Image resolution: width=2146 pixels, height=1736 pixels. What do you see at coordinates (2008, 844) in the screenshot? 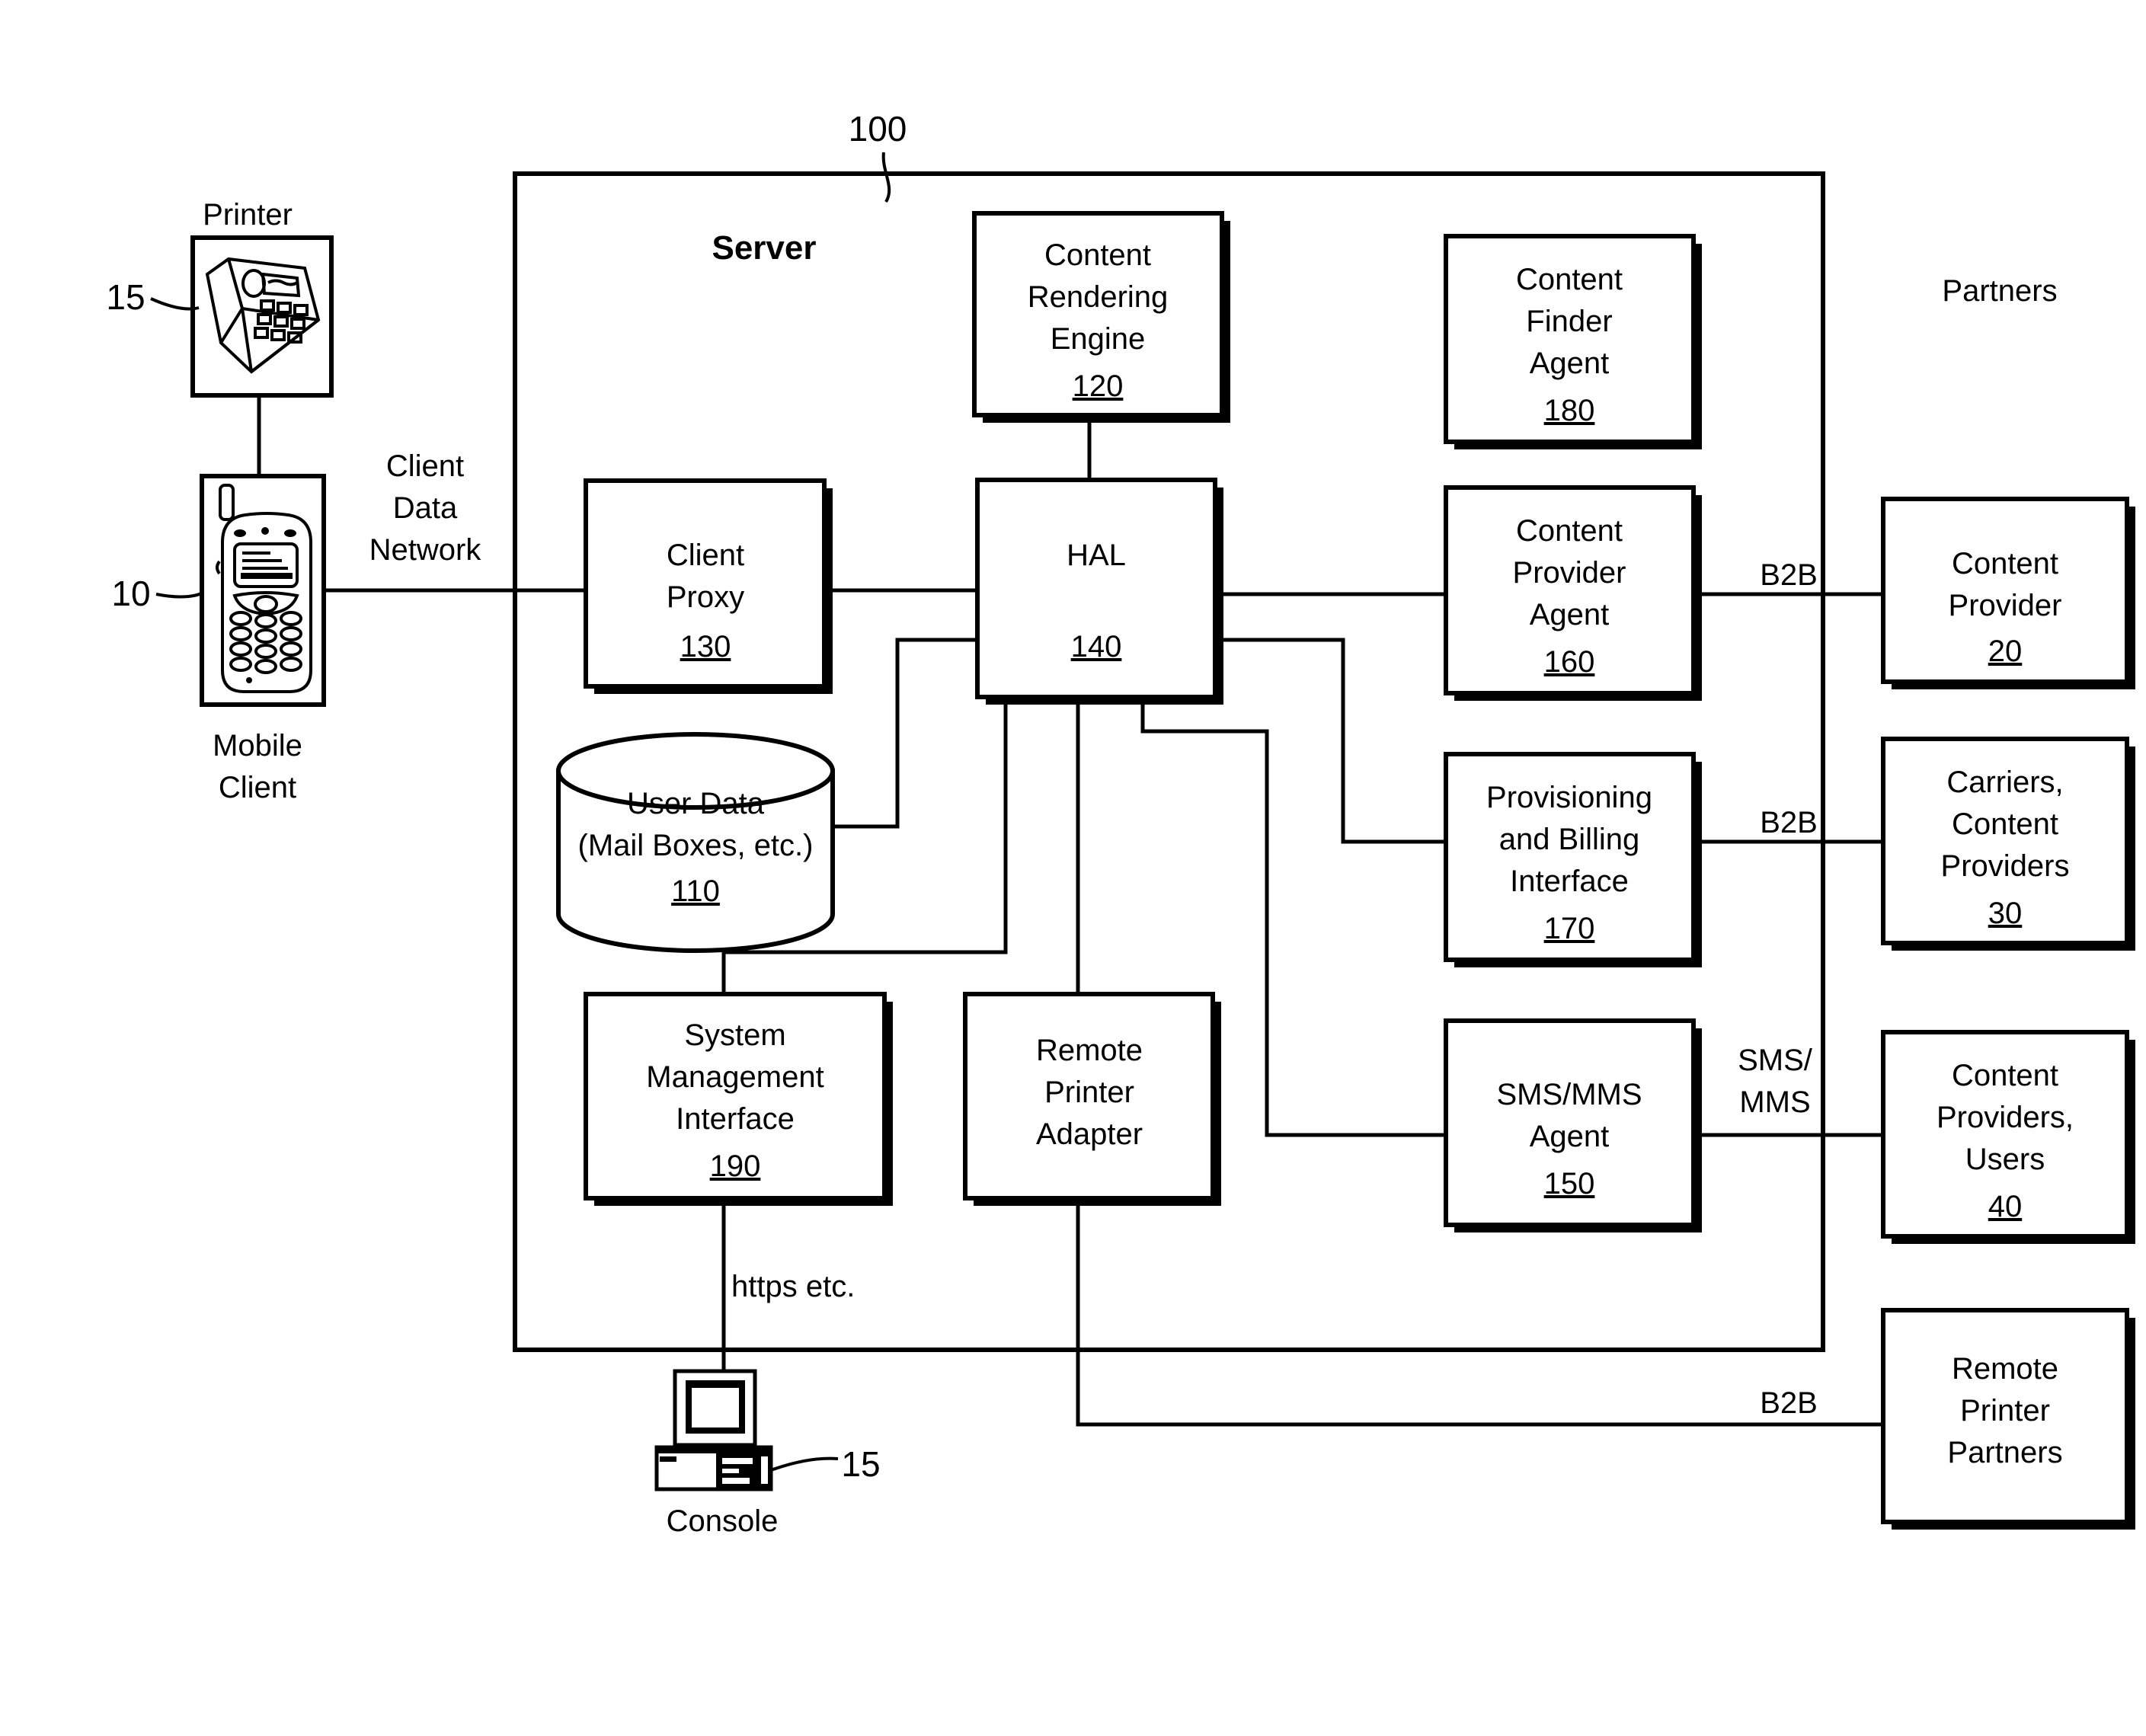
I see `box-carriers-content-providers: Carriers, Content Providers 30` at bounding box center [2008, 844].